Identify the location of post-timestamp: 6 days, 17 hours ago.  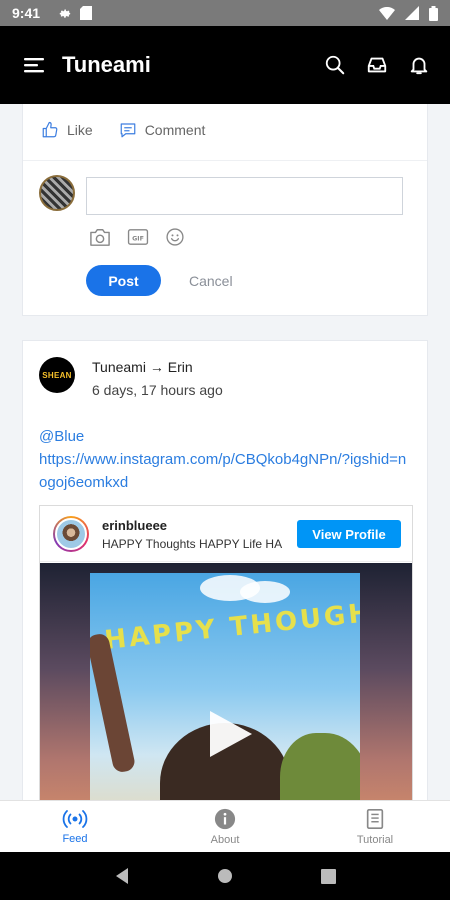
(157, 390).